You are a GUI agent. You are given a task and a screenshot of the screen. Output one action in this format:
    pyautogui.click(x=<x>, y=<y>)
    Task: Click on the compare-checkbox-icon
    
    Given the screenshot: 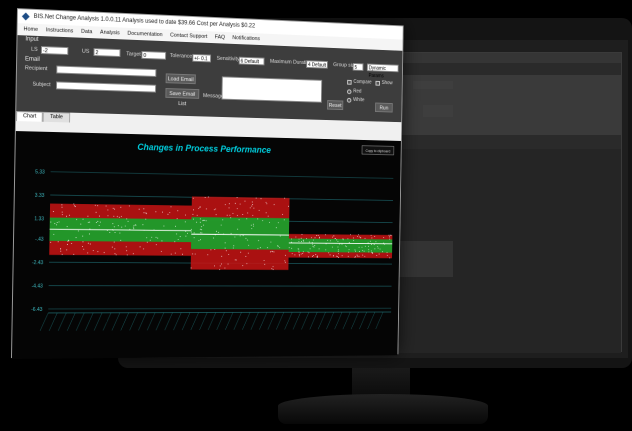 What is the action you would take?
    pyautogui.click(x=349, y=82)
    